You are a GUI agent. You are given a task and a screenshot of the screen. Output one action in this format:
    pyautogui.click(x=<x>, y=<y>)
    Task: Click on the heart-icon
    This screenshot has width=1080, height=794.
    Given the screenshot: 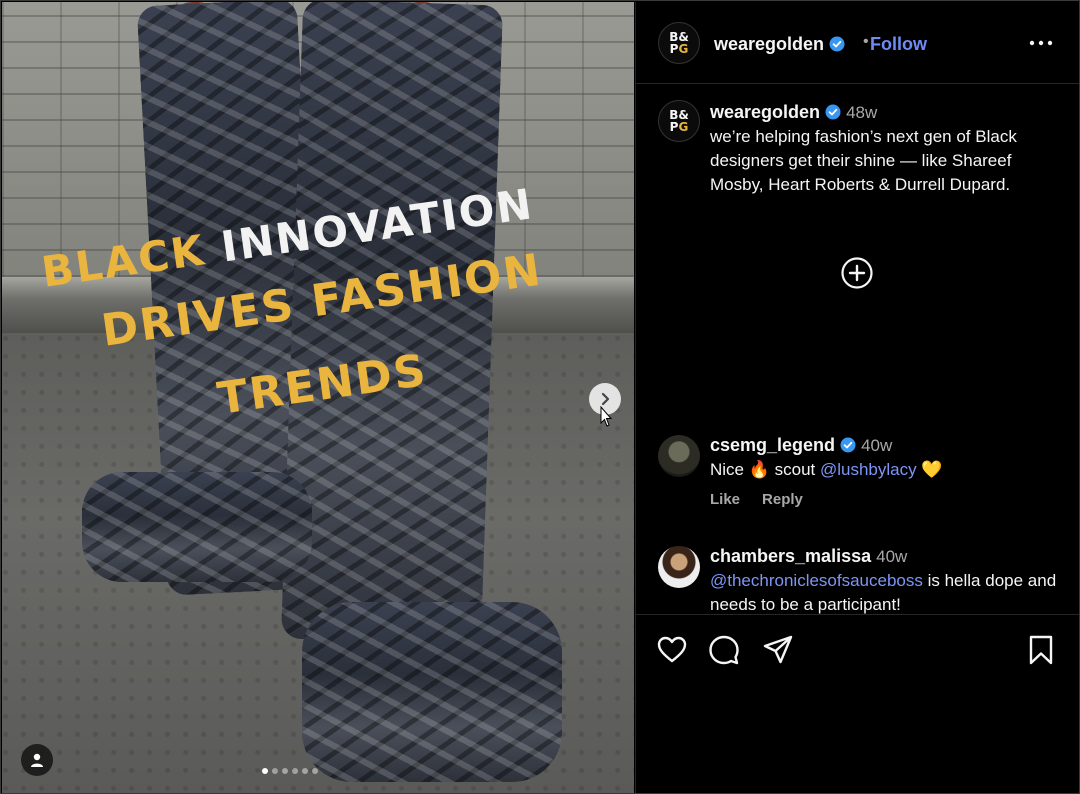 What is the action you would take?
    pyautogui.click(x=672, y=650)
    